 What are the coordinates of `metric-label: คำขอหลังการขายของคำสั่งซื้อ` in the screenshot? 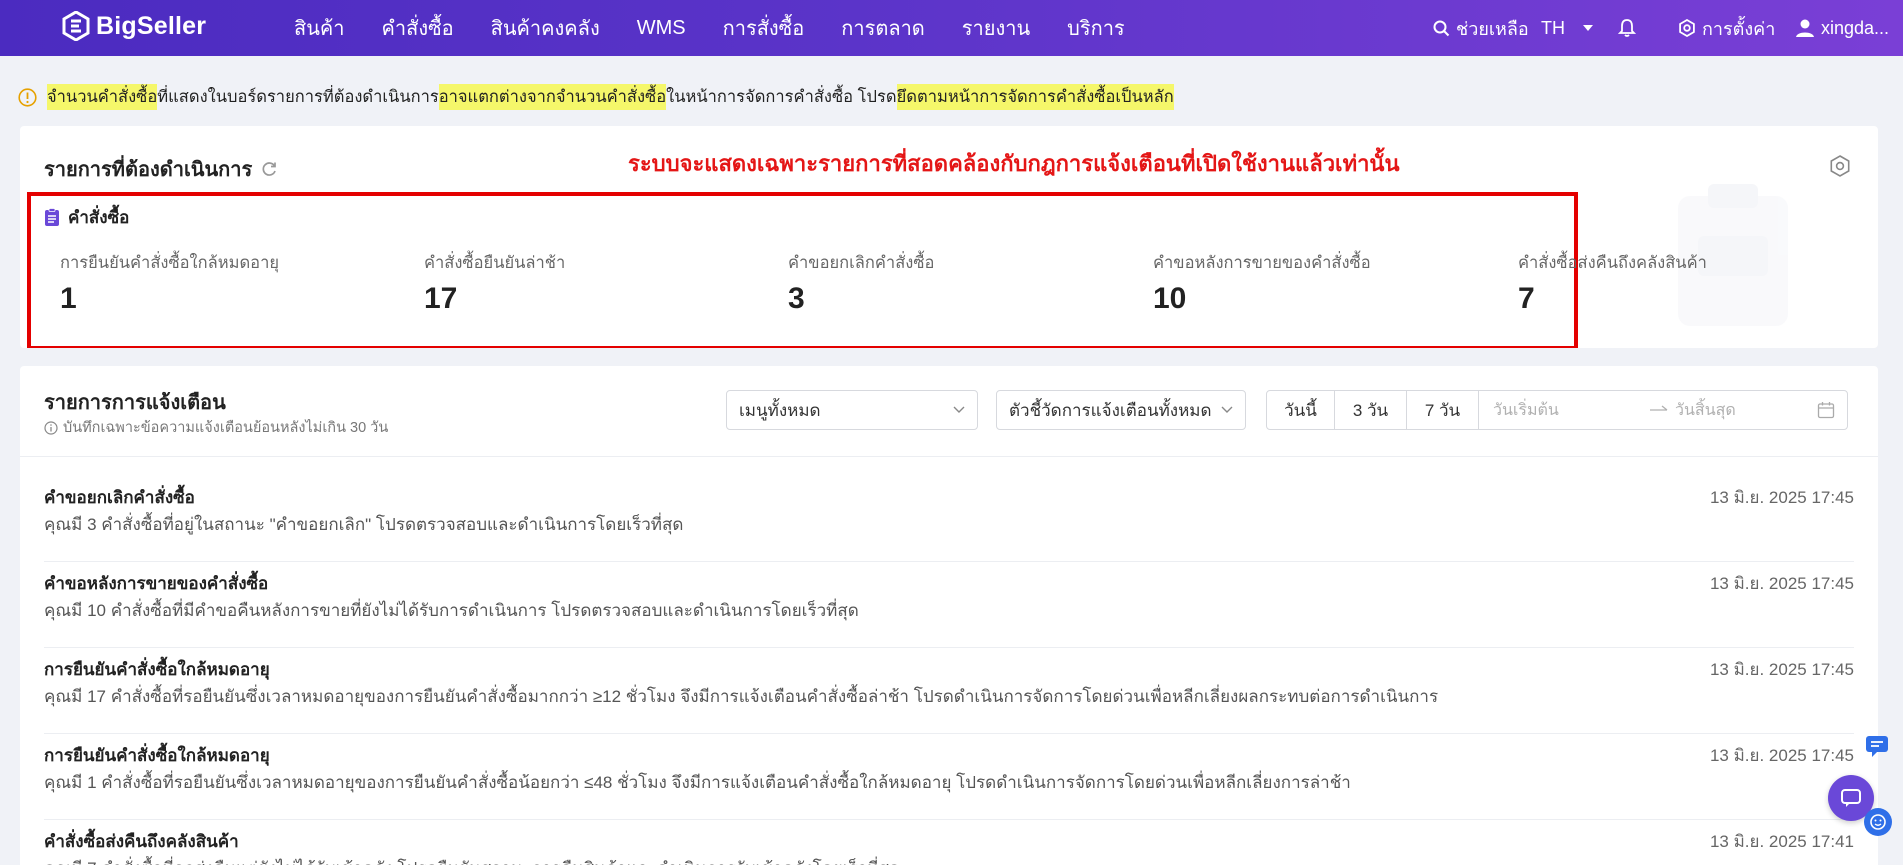 It's located at (1262, 263).